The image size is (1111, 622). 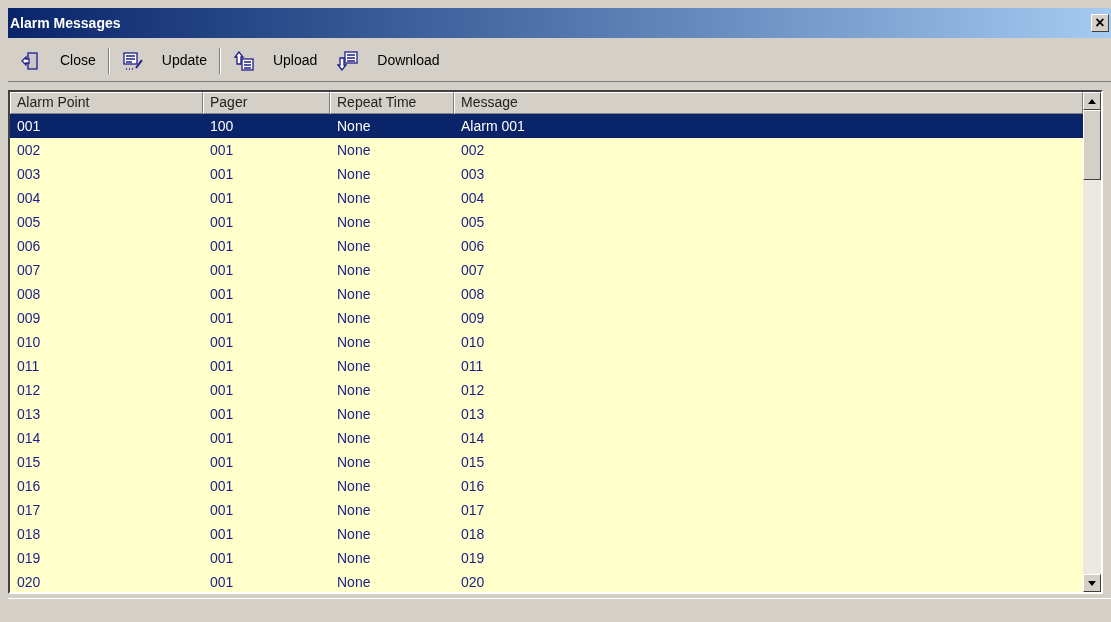 I want to click on table-row: 020 001 None 020, so click(x=546, y=581).